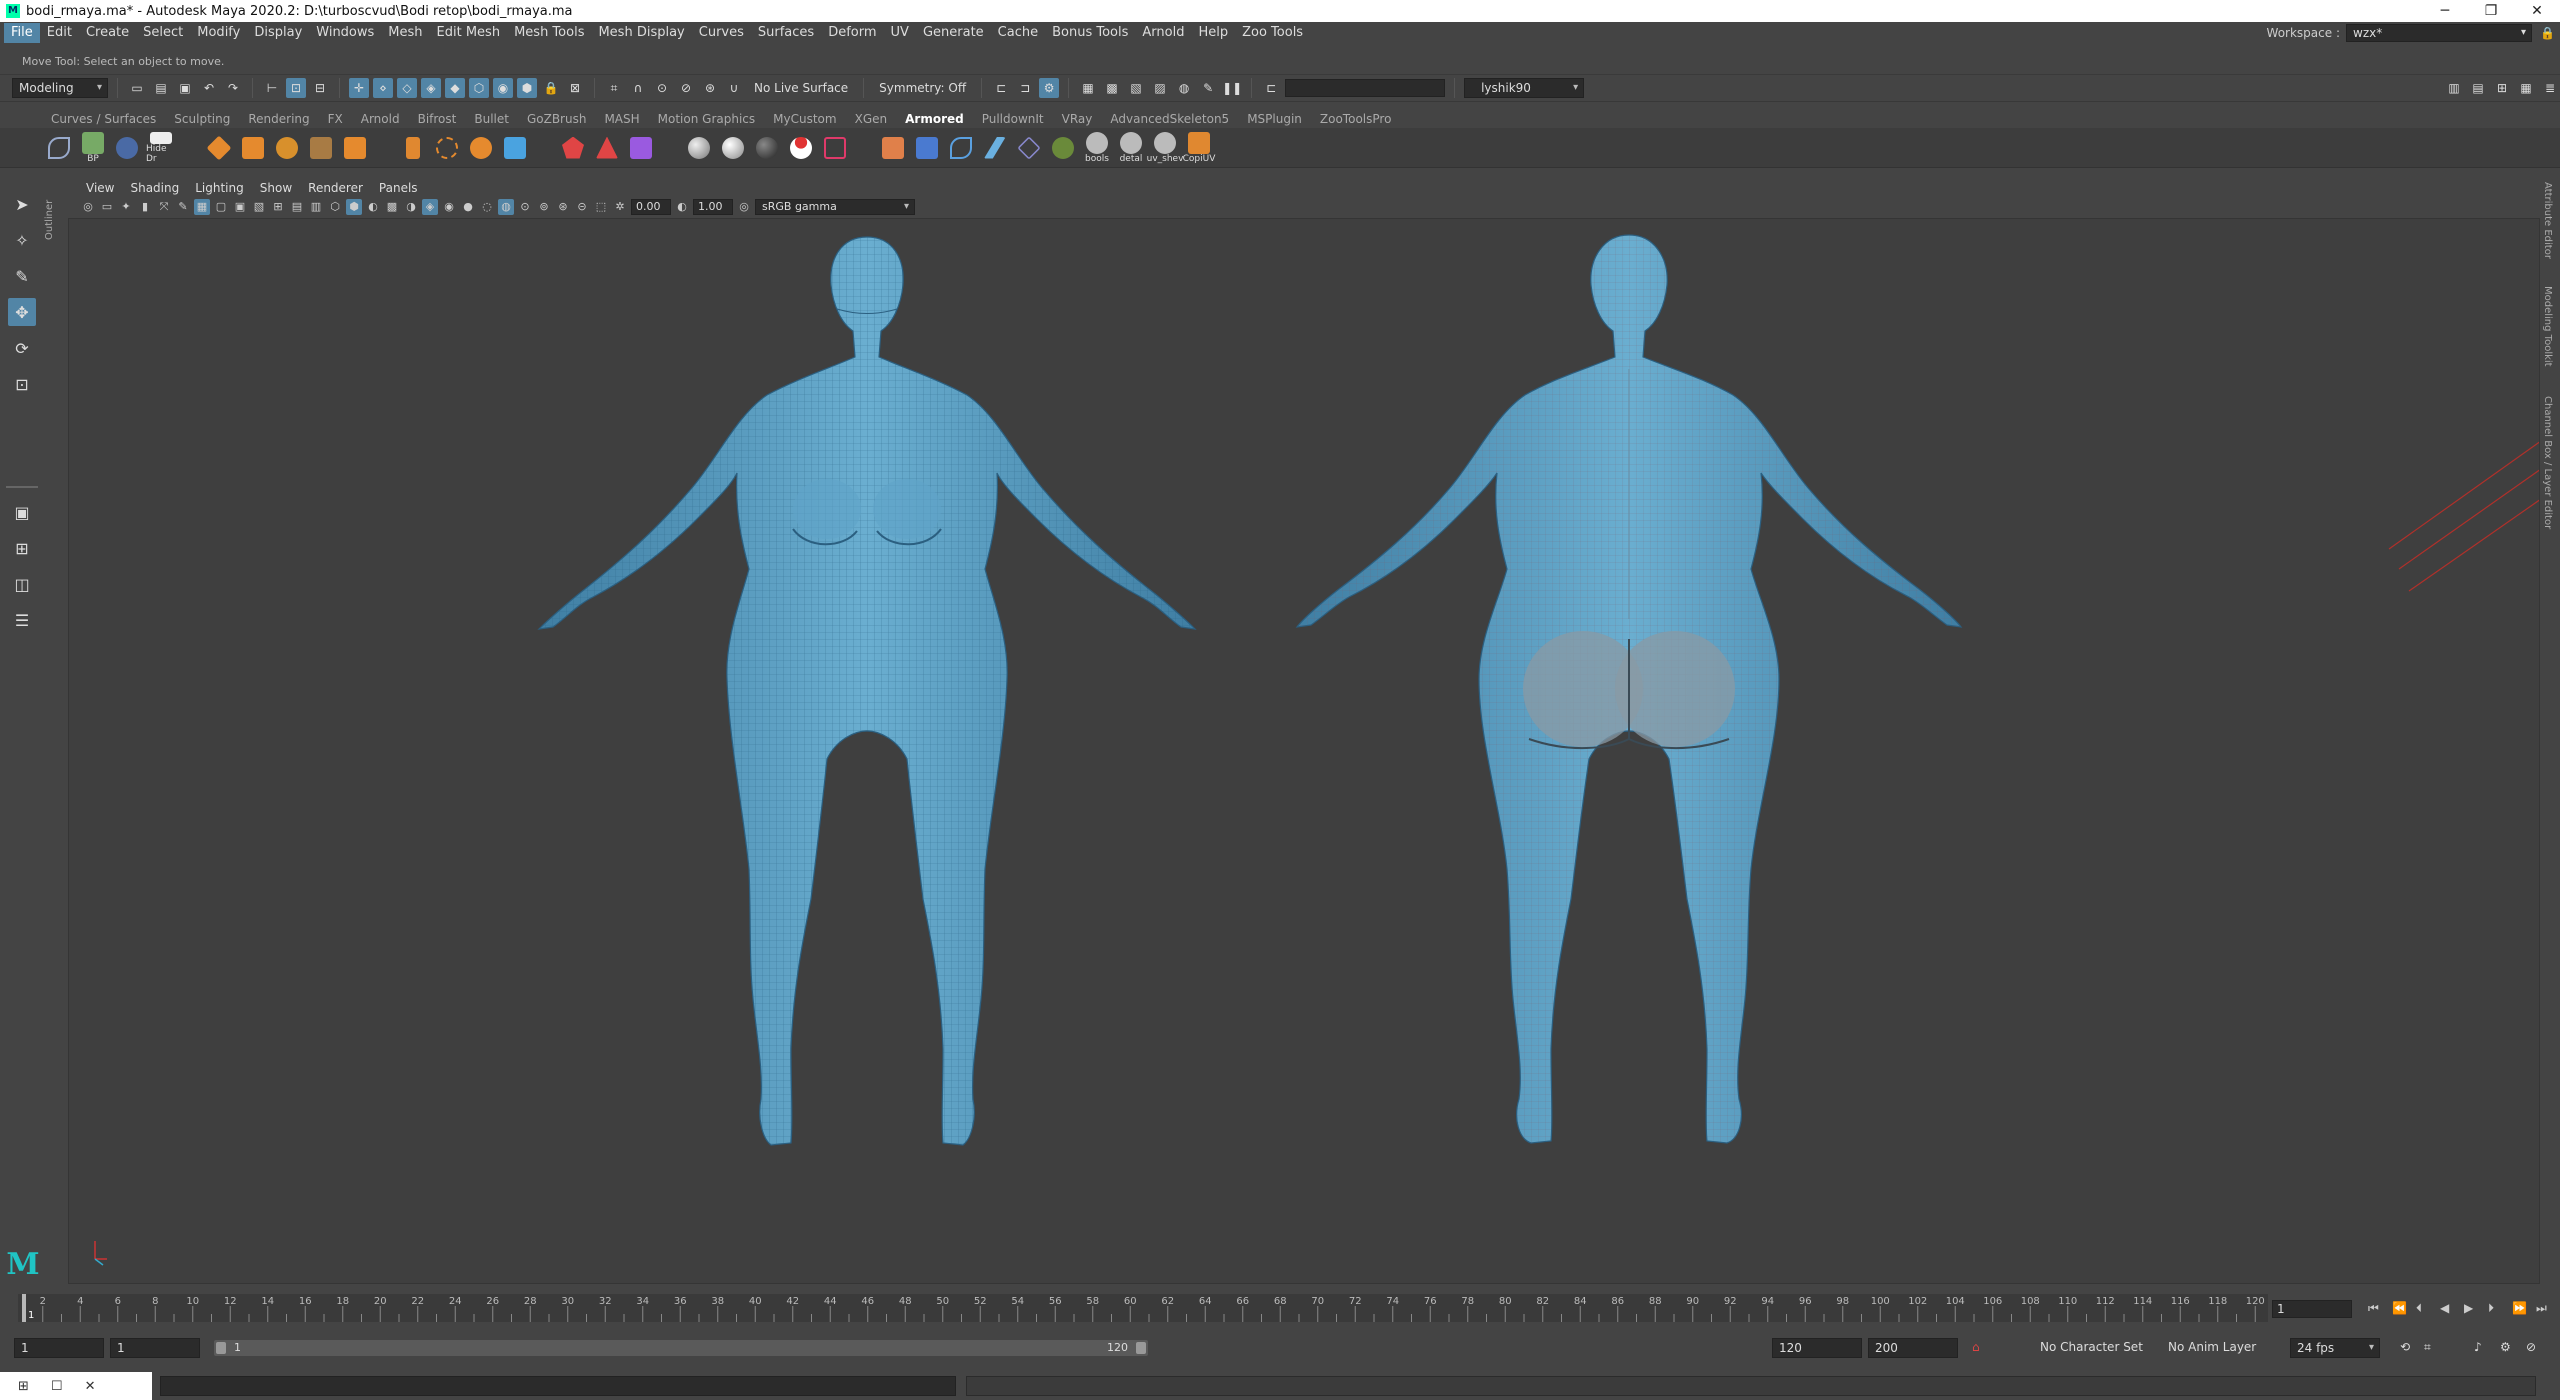 This screenshot has width=2560, height=1400. What do you see at coordinates (558, 1386) in the screenshot?
I see `mel-command-field` at bounding box center [558, 1386].